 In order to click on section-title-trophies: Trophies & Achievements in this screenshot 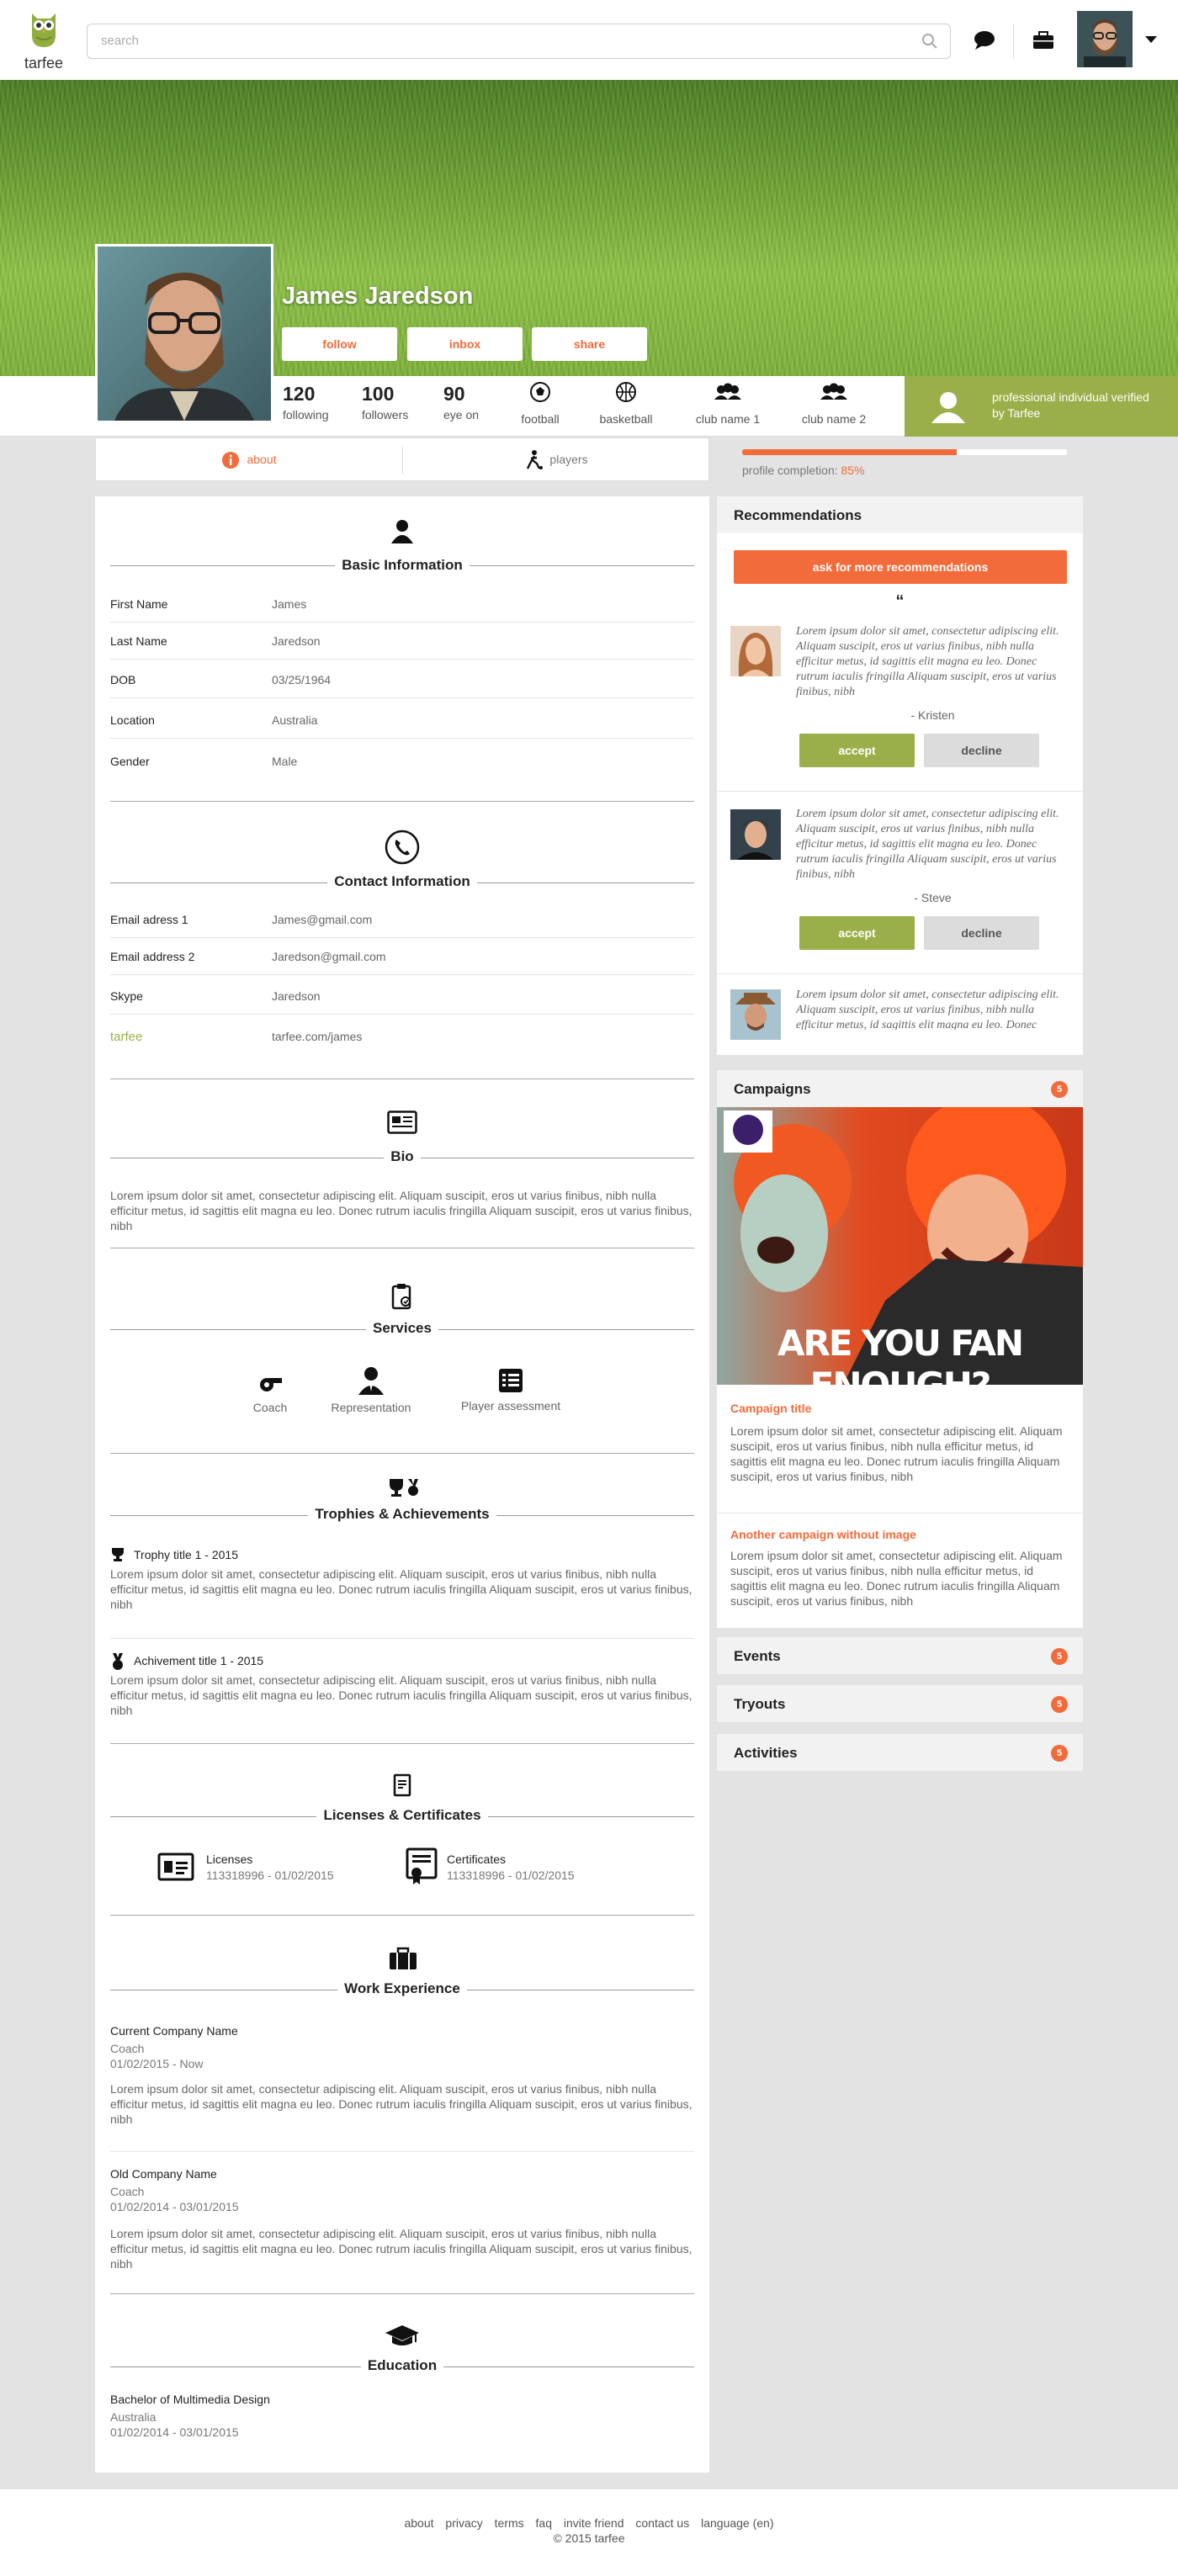, I will do `click(402, 1514)`.